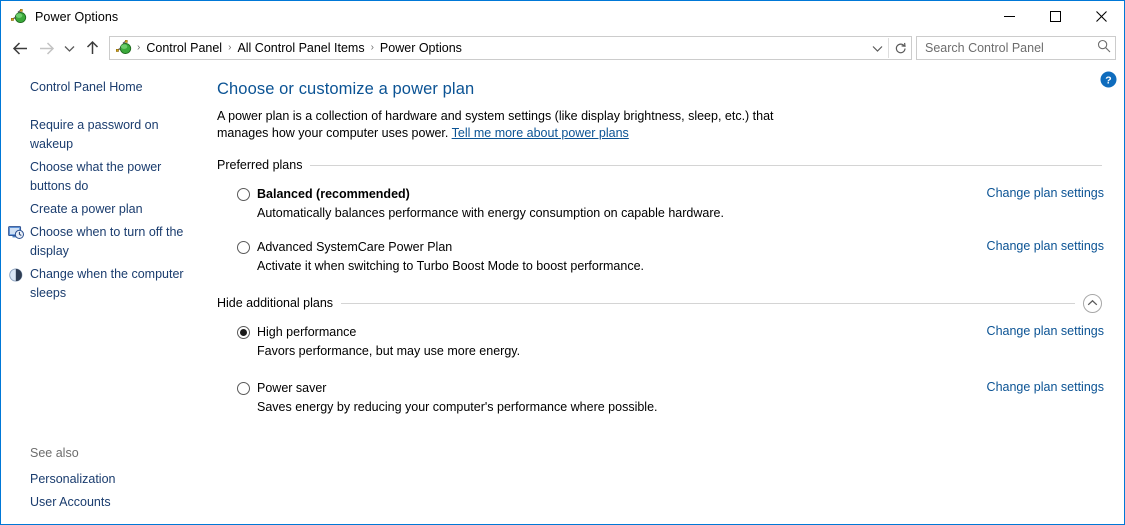 The image size is (1125, 525). Describe the element at coordinates (77, 16) in the screenshot. I see `window-title: Power Options` at that location.